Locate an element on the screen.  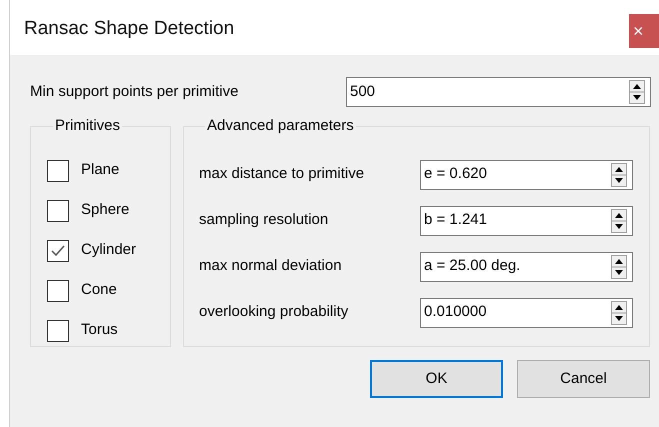
field-value: 0.010000 is located at coordinates (456, 312).